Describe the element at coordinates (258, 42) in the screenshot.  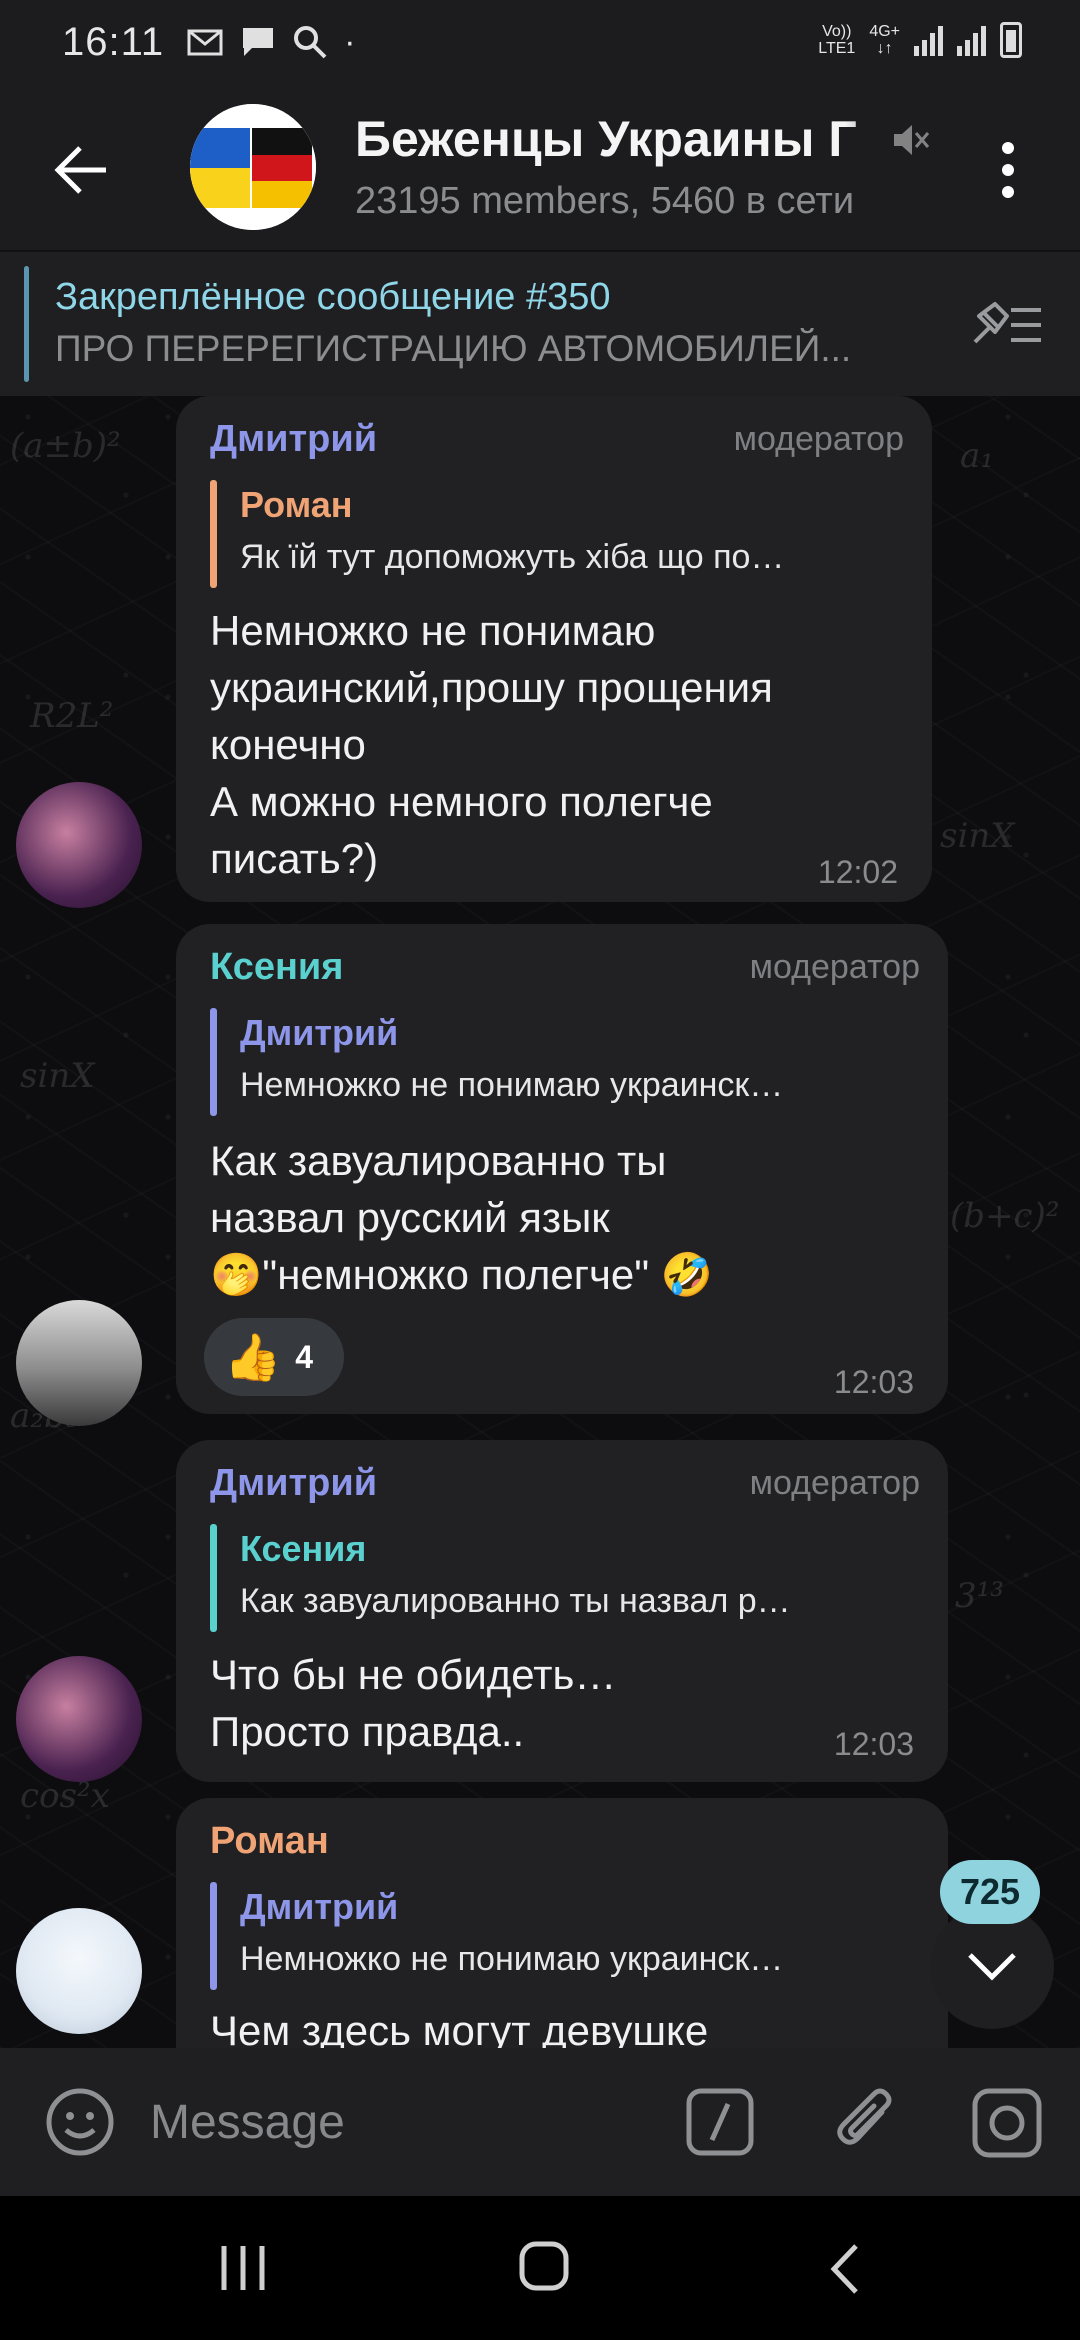
I see `chat-icon` at that location.